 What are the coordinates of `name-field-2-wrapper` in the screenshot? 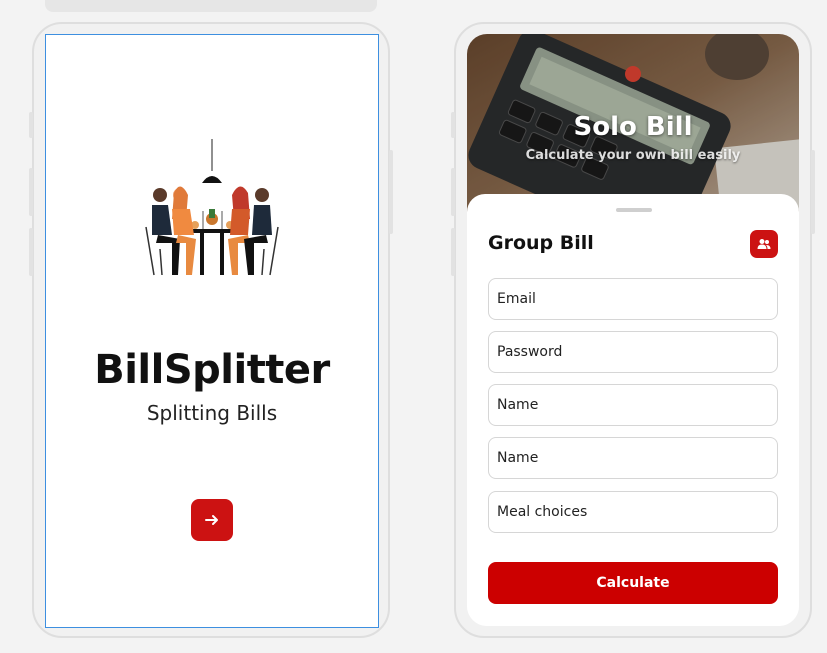 It's located at (633, 458).